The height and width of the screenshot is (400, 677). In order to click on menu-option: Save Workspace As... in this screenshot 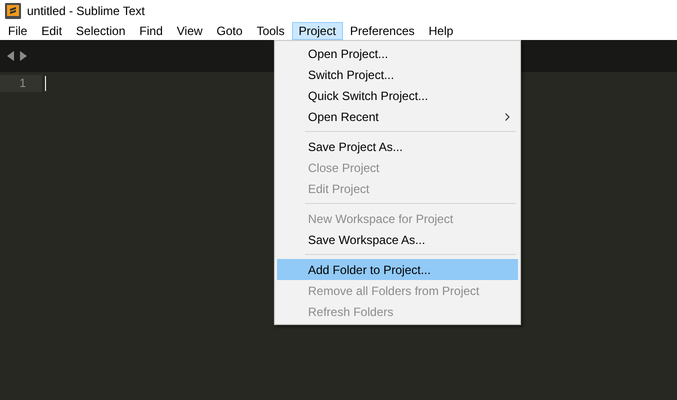, I will do `click(397, 239)`.